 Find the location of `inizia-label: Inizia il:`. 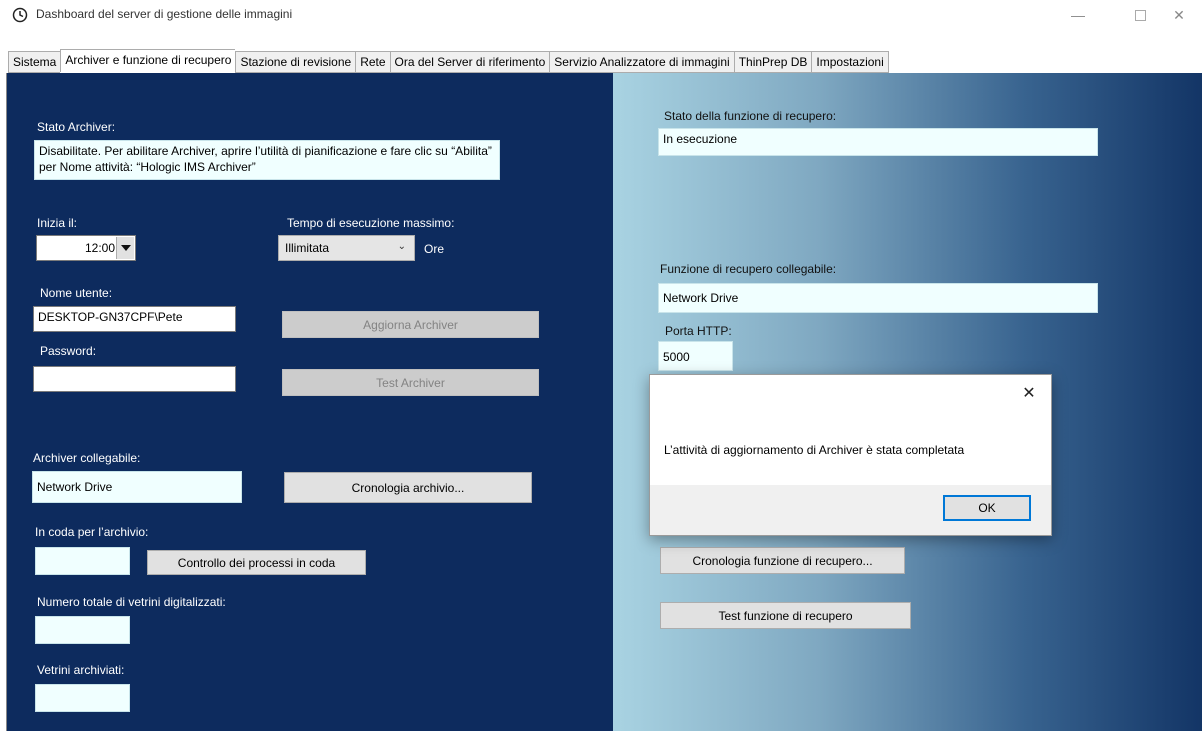

inizia-label: Inizia il: is located at coordinates (57, 223).